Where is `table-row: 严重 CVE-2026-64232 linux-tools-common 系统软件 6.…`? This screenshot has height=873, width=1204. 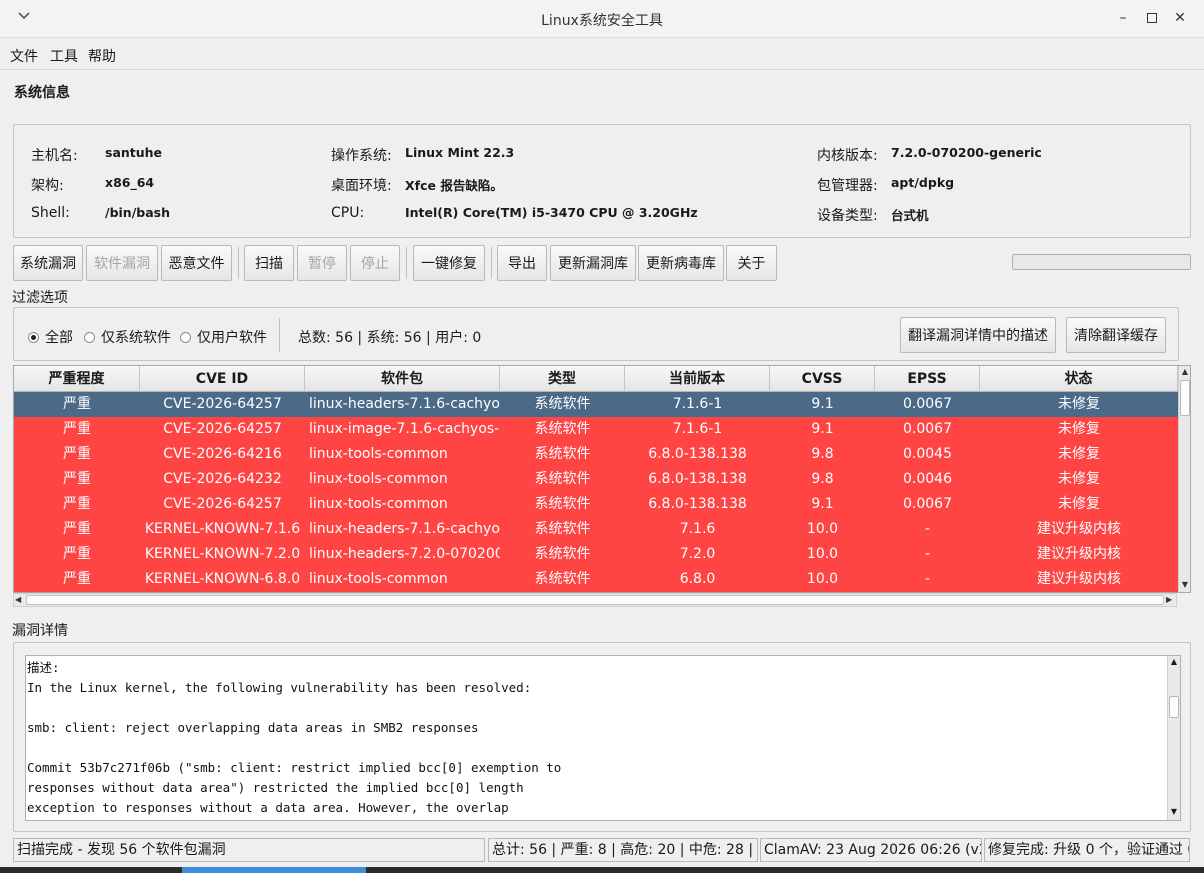 table-row: 严重 CVE-2026-64232 linux-tools-common 系统软件 6.… is located at coordinates (596, 479).